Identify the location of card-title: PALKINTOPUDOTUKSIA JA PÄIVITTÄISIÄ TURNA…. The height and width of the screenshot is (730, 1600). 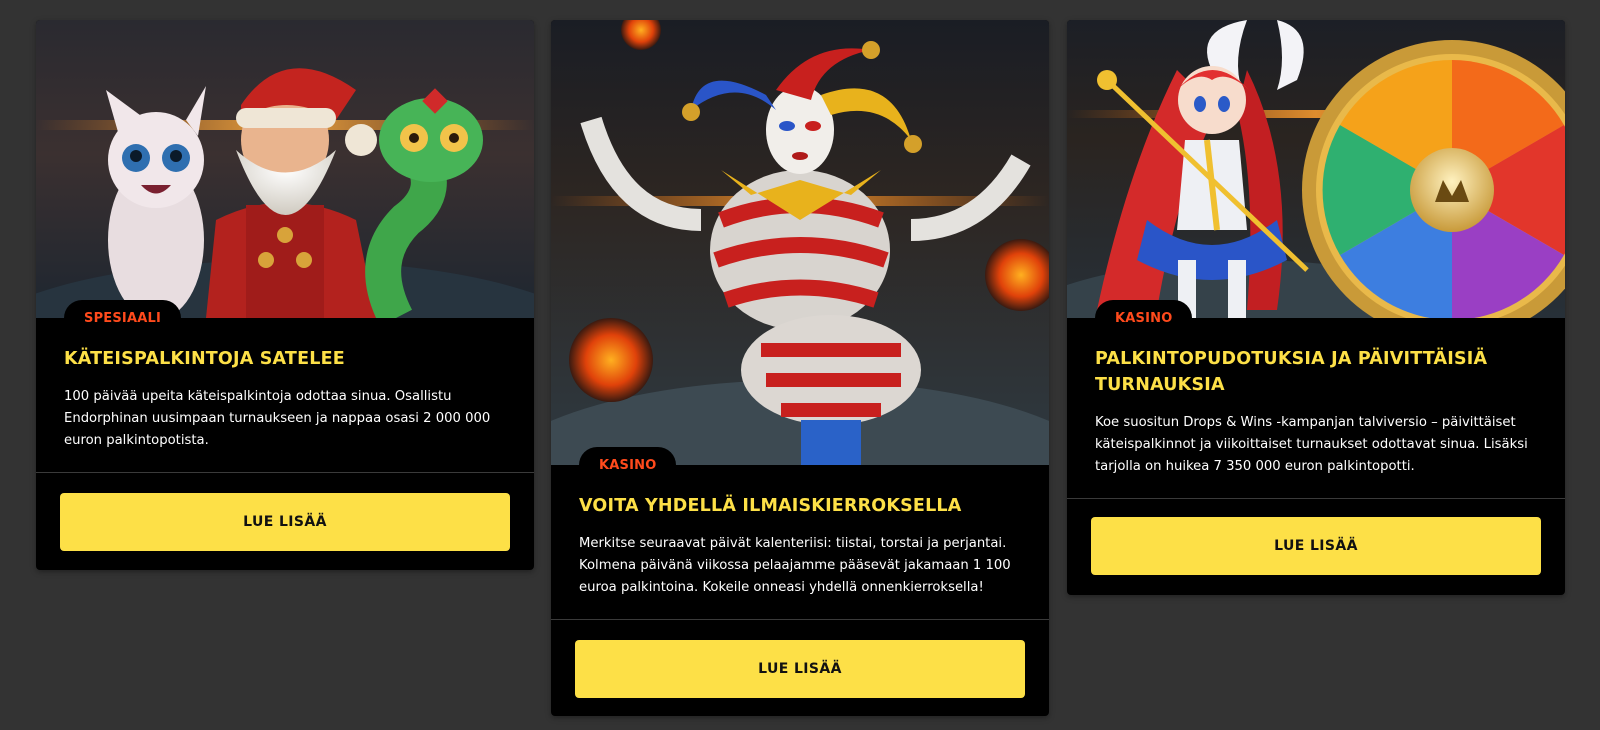
(1291, 372).